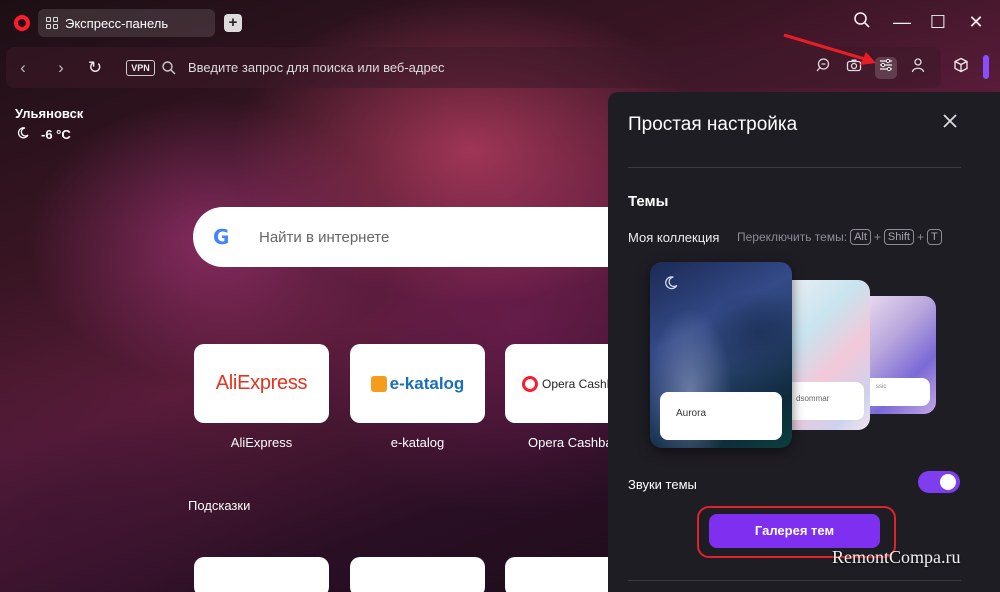 This screenshot has width=1000, height=592. What do you see at coordinates (648, 201) in the screenshot?
I see `themes-heading: Темы` at bounding box center [648, 201].